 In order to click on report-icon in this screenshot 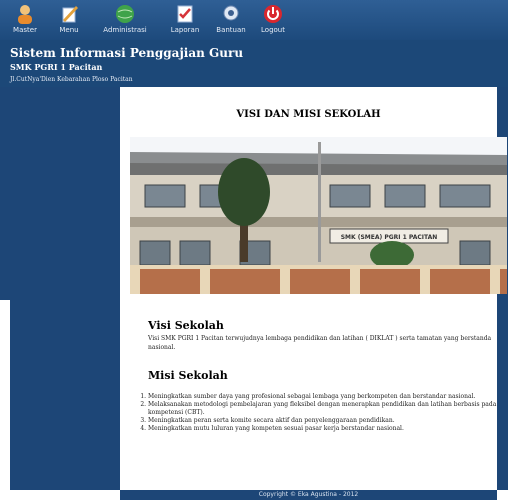, I will do `click(185, 14)`.